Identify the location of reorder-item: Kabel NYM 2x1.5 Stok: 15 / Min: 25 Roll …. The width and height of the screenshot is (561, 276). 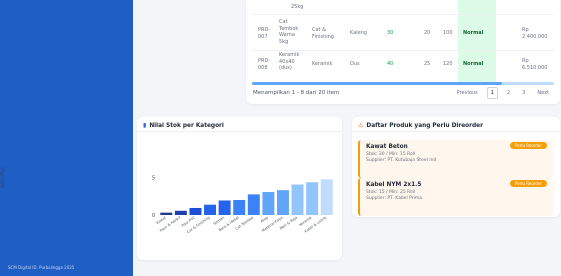
(455, 197).